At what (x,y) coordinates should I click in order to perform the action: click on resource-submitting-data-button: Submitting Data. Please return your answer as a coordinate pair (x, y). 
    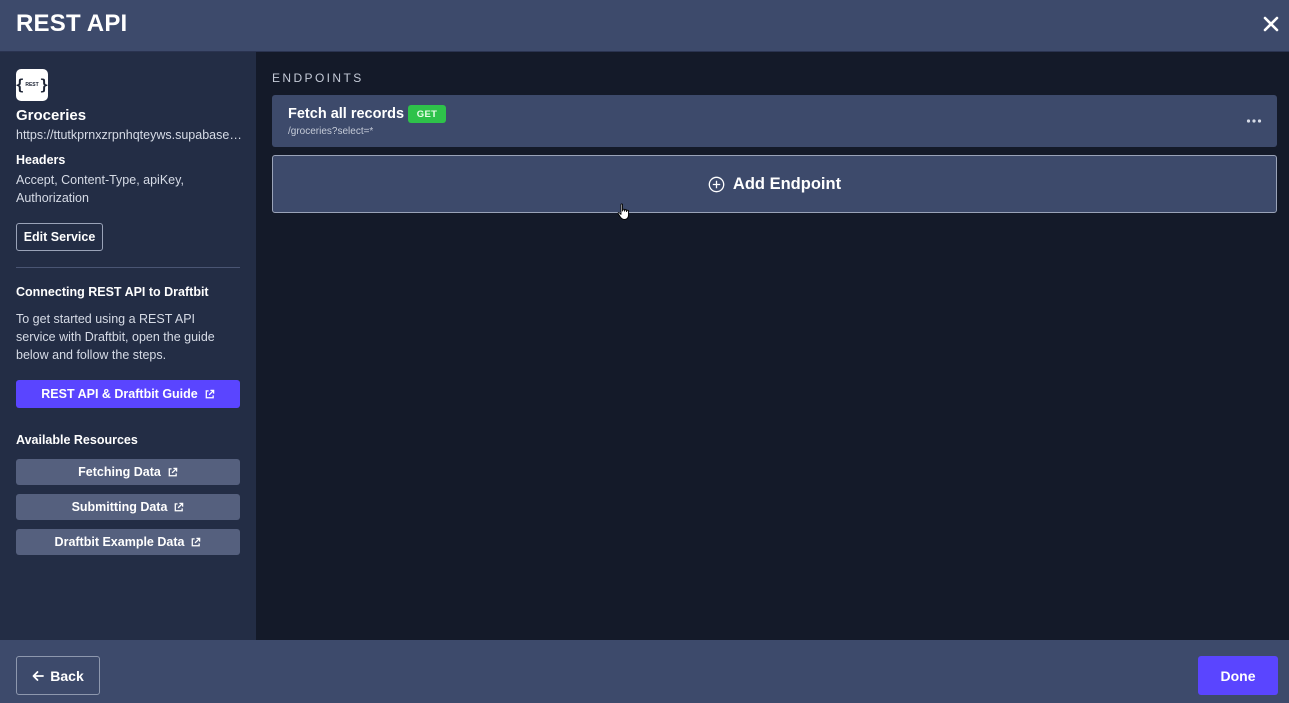
    Looking at the image, I should click on (128, 507).